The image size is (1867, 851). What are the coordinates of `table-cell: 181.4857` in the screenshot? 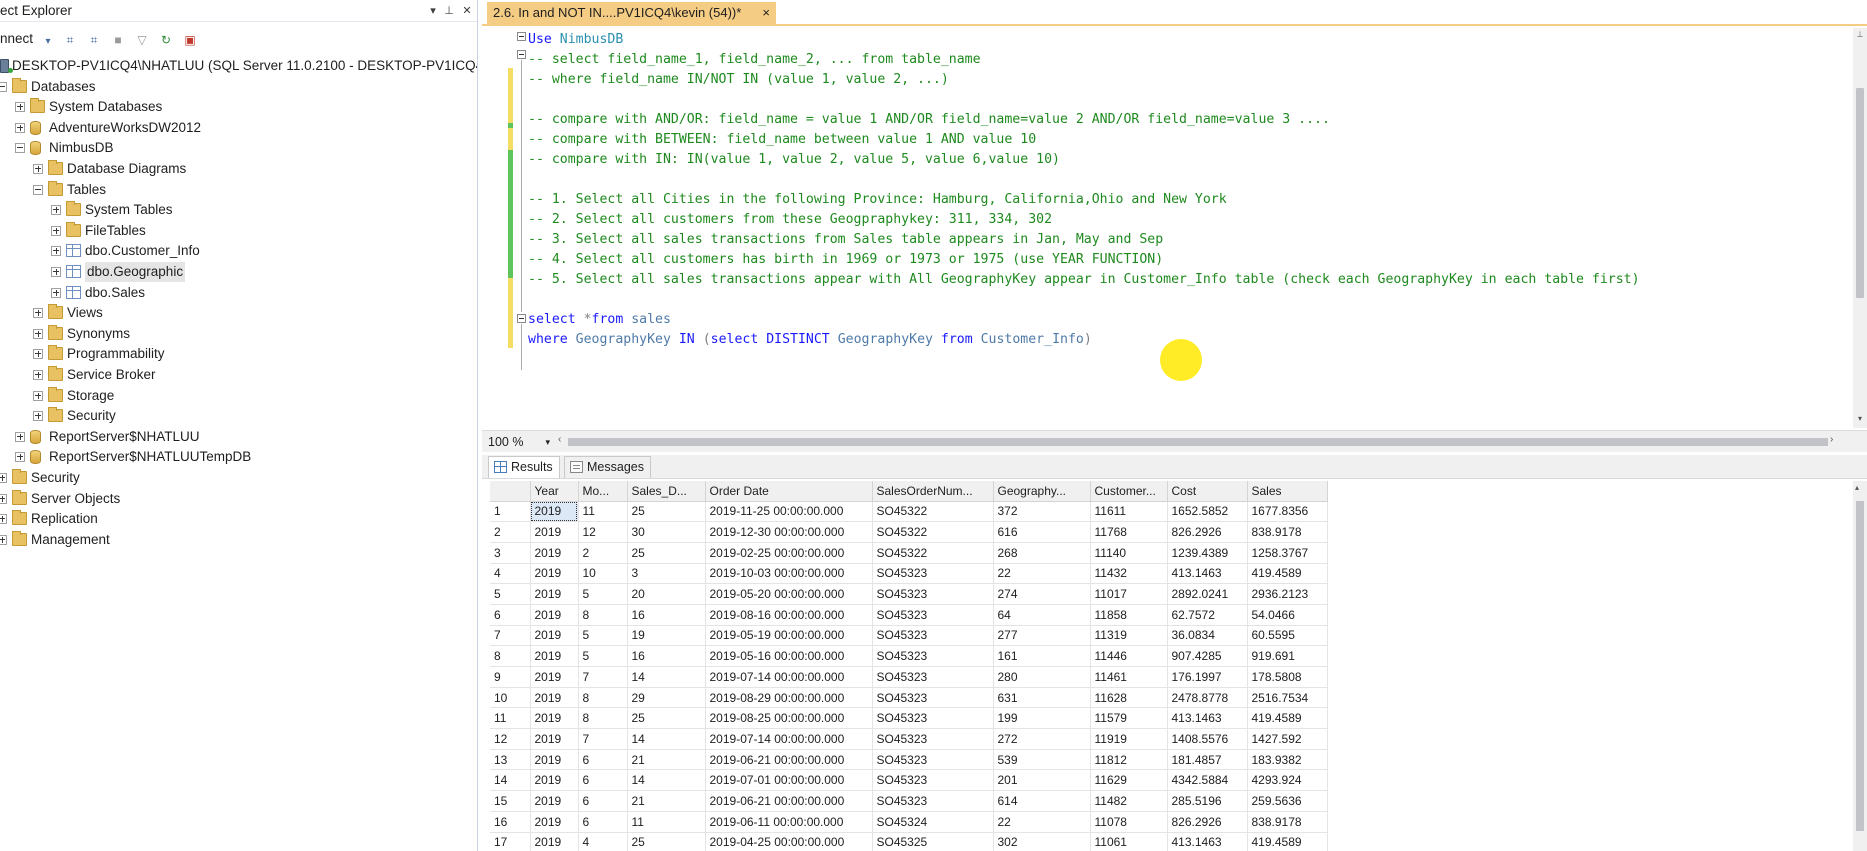 It's located at (1207, 760).